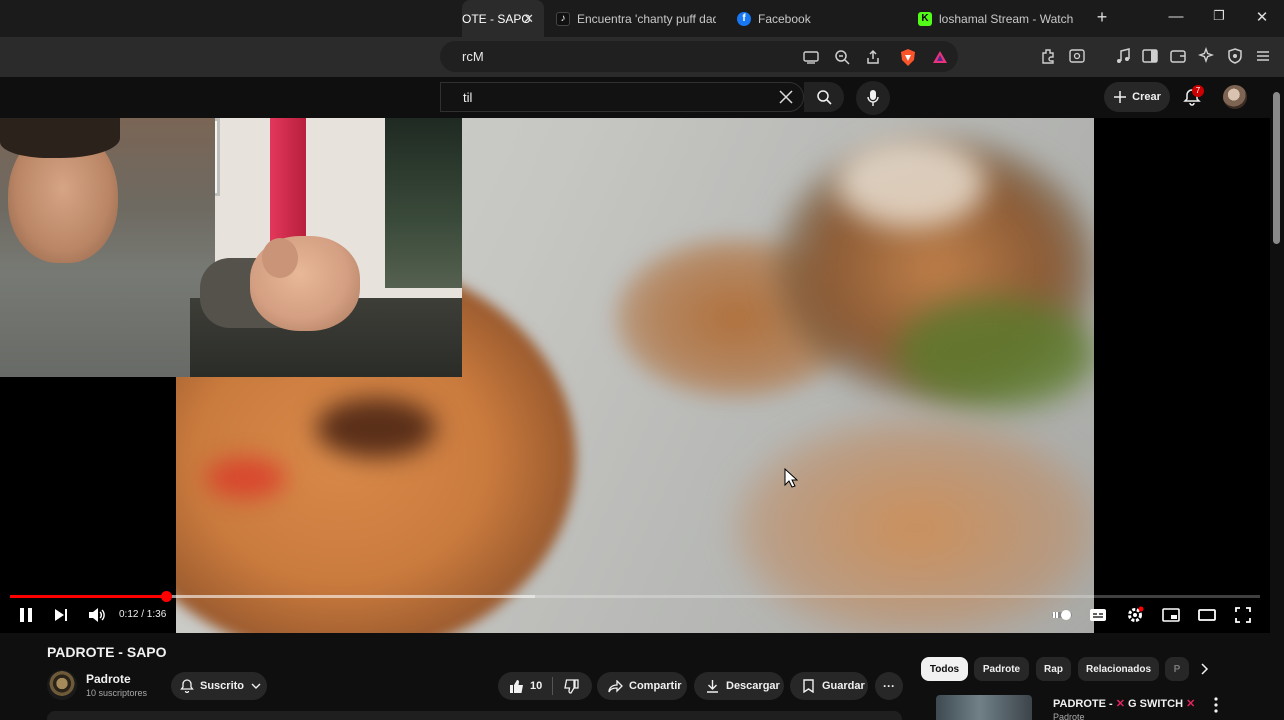 The width and height of the screenshot is (1284, 720). What do you see at coordinates (622, 97) in the screenshot?
I see `search-input: til` at bounding box center [622, 97].